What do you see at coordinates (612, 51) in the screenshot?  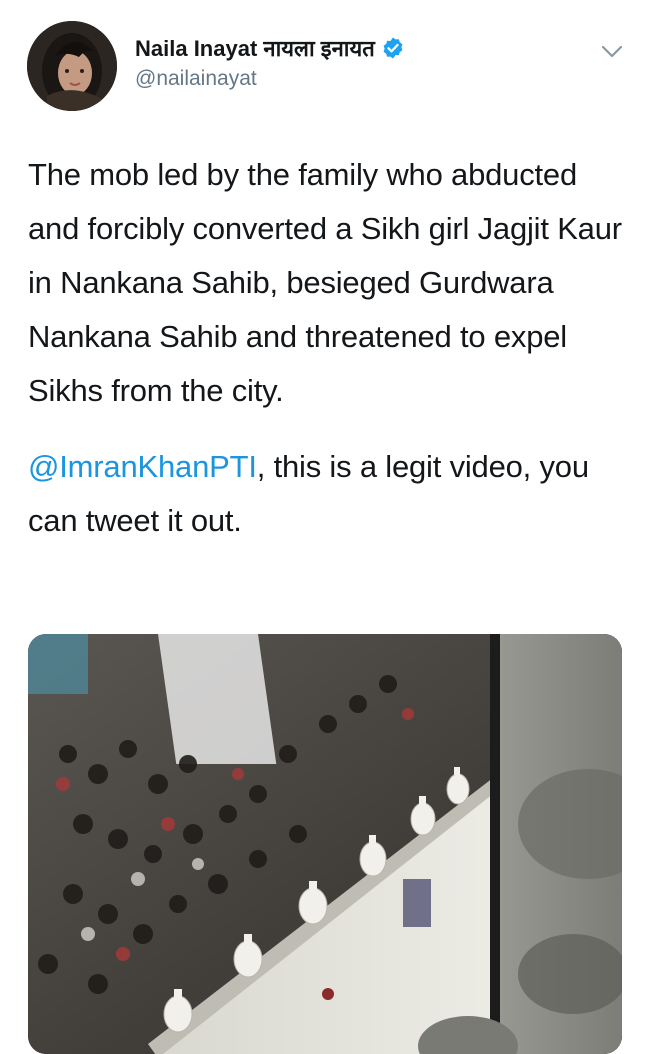 I see `chevron-down-icon` at bounding box center [612, 51].